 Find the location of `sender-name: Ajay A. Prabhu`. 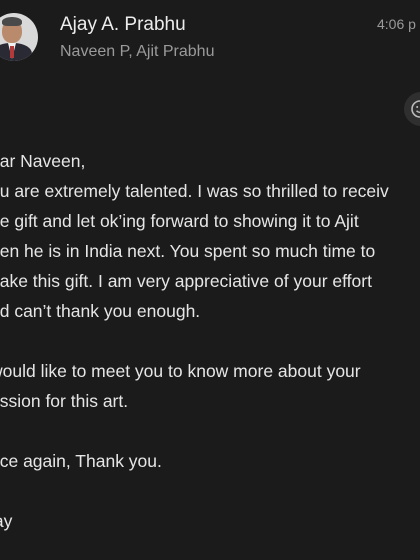

sender-name: Ajay A. Prabhu is located at coordinates (123, 25).